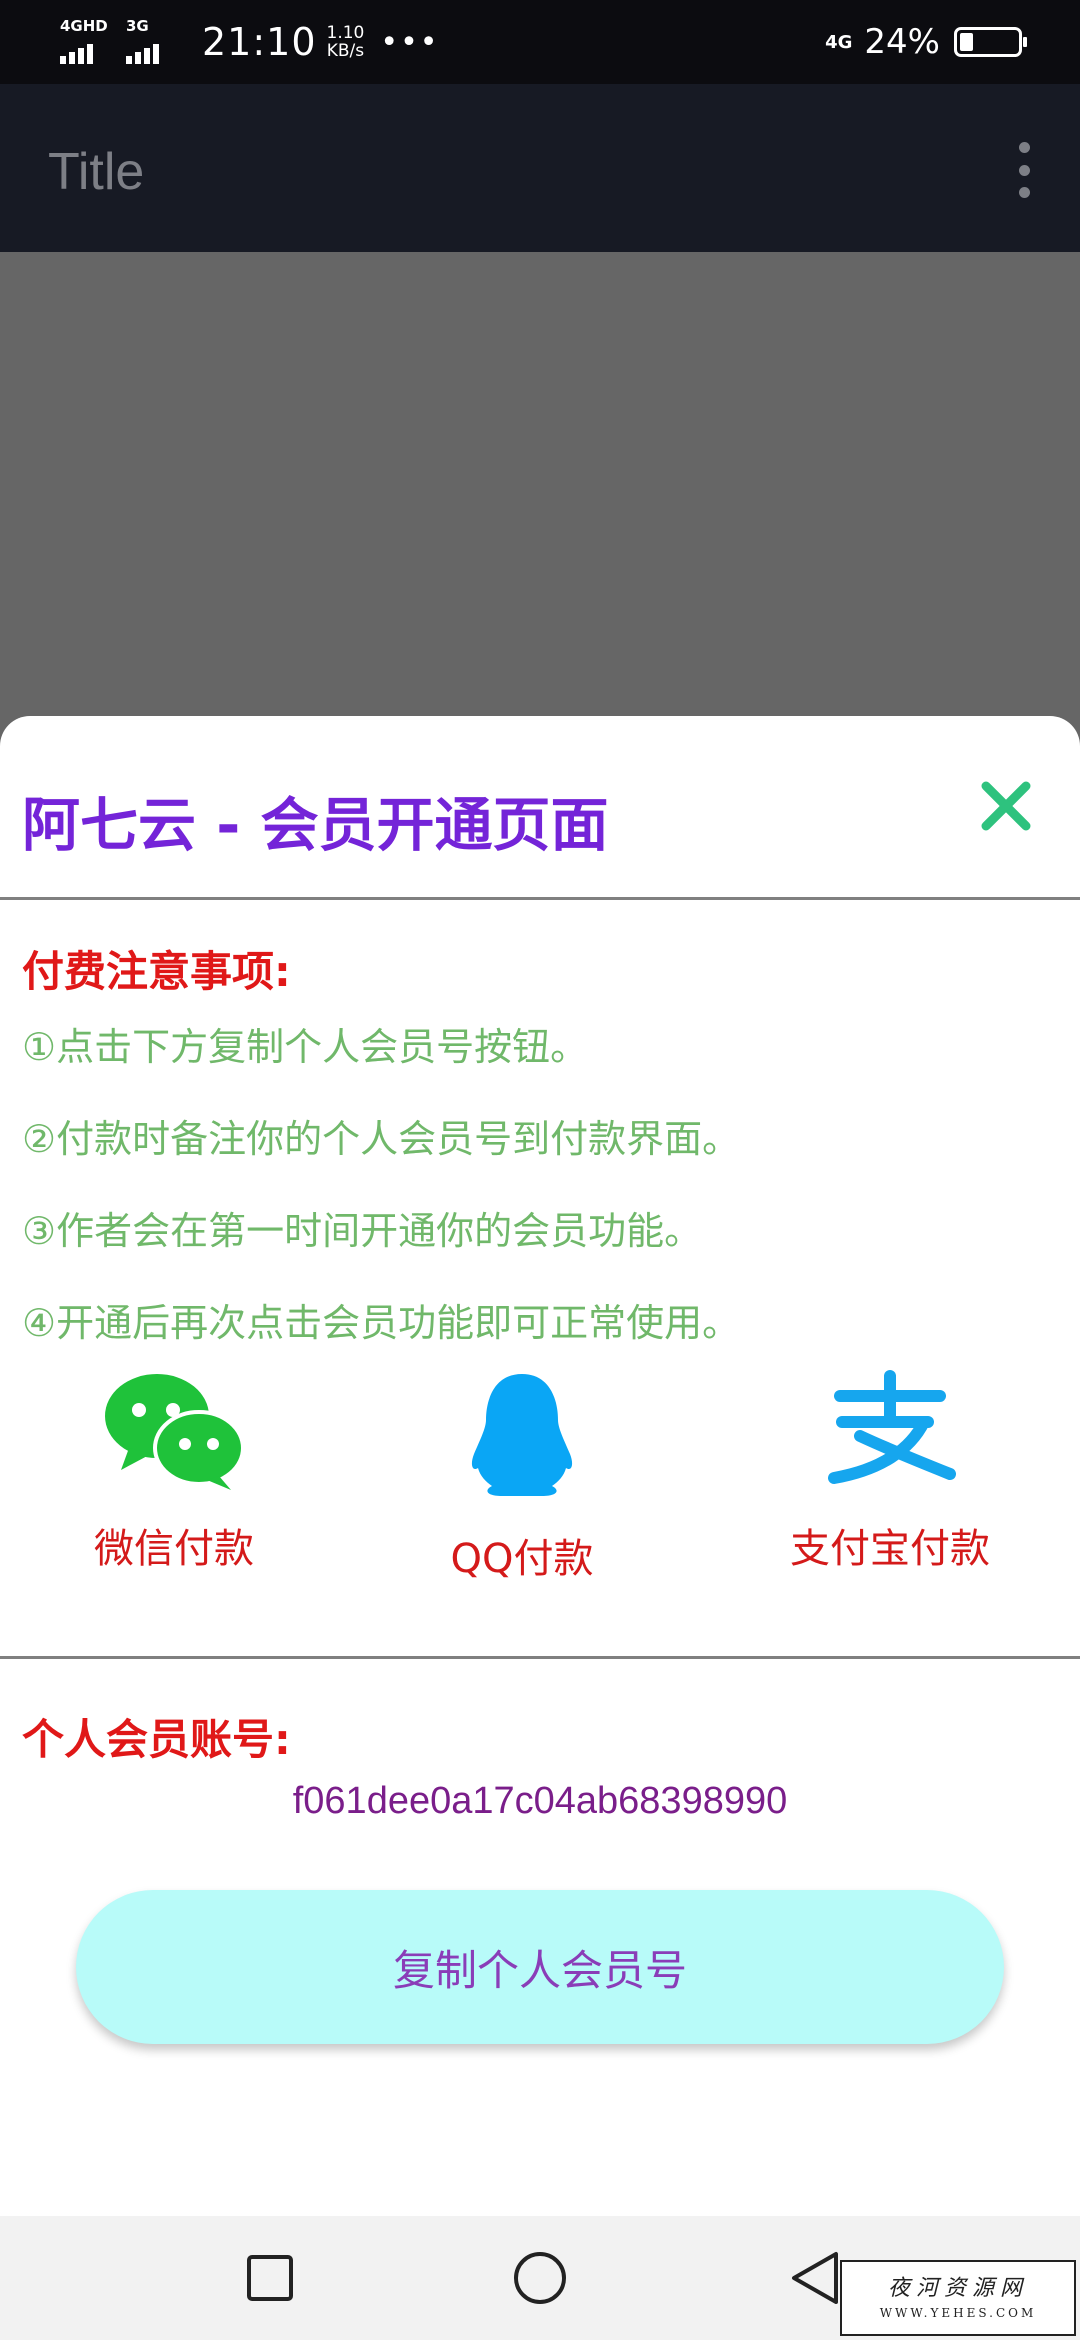 This screenshot has width=1080, height=2340. I want to click on network-speed: 1.10 KB/s, so click(346, 42).